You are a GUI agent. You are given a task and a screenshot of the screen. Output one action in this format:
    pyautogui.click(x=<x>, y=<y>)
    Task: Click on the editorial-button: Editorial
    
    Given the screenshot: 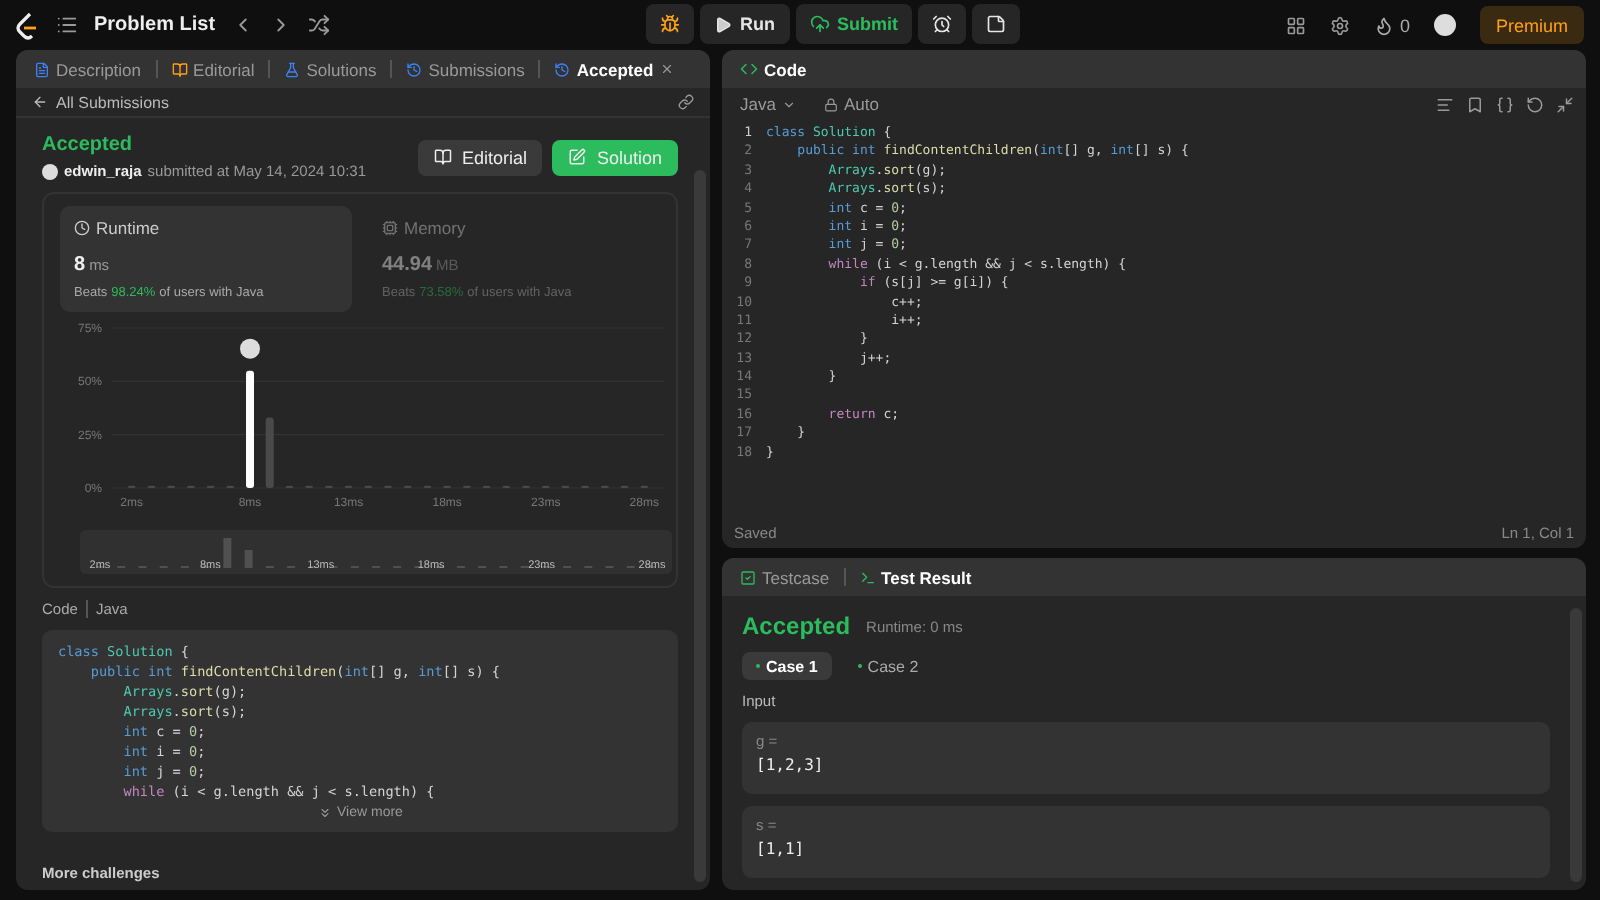 What is the action you would take?
    pyautogui.click(x=480, y=157)
    